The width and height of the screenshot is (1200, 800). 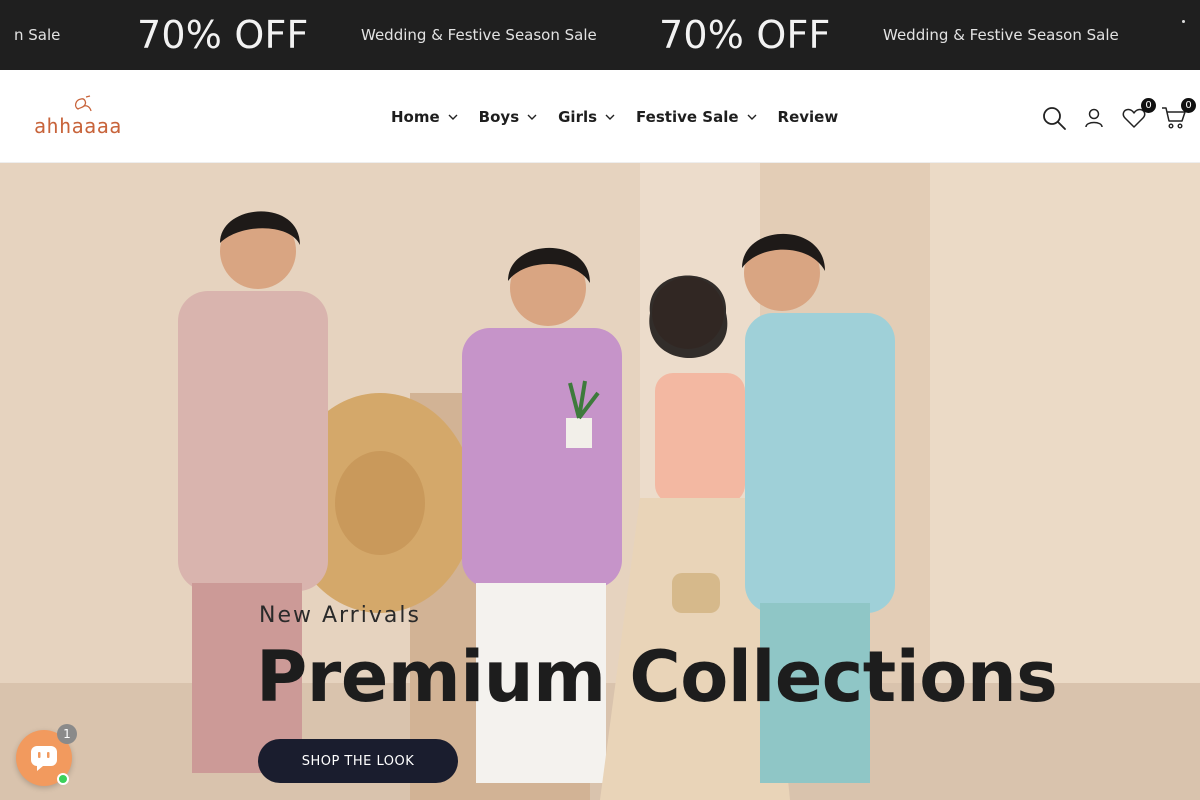 I want to click on nav-item-label: Review, so click(x=808, y=117).